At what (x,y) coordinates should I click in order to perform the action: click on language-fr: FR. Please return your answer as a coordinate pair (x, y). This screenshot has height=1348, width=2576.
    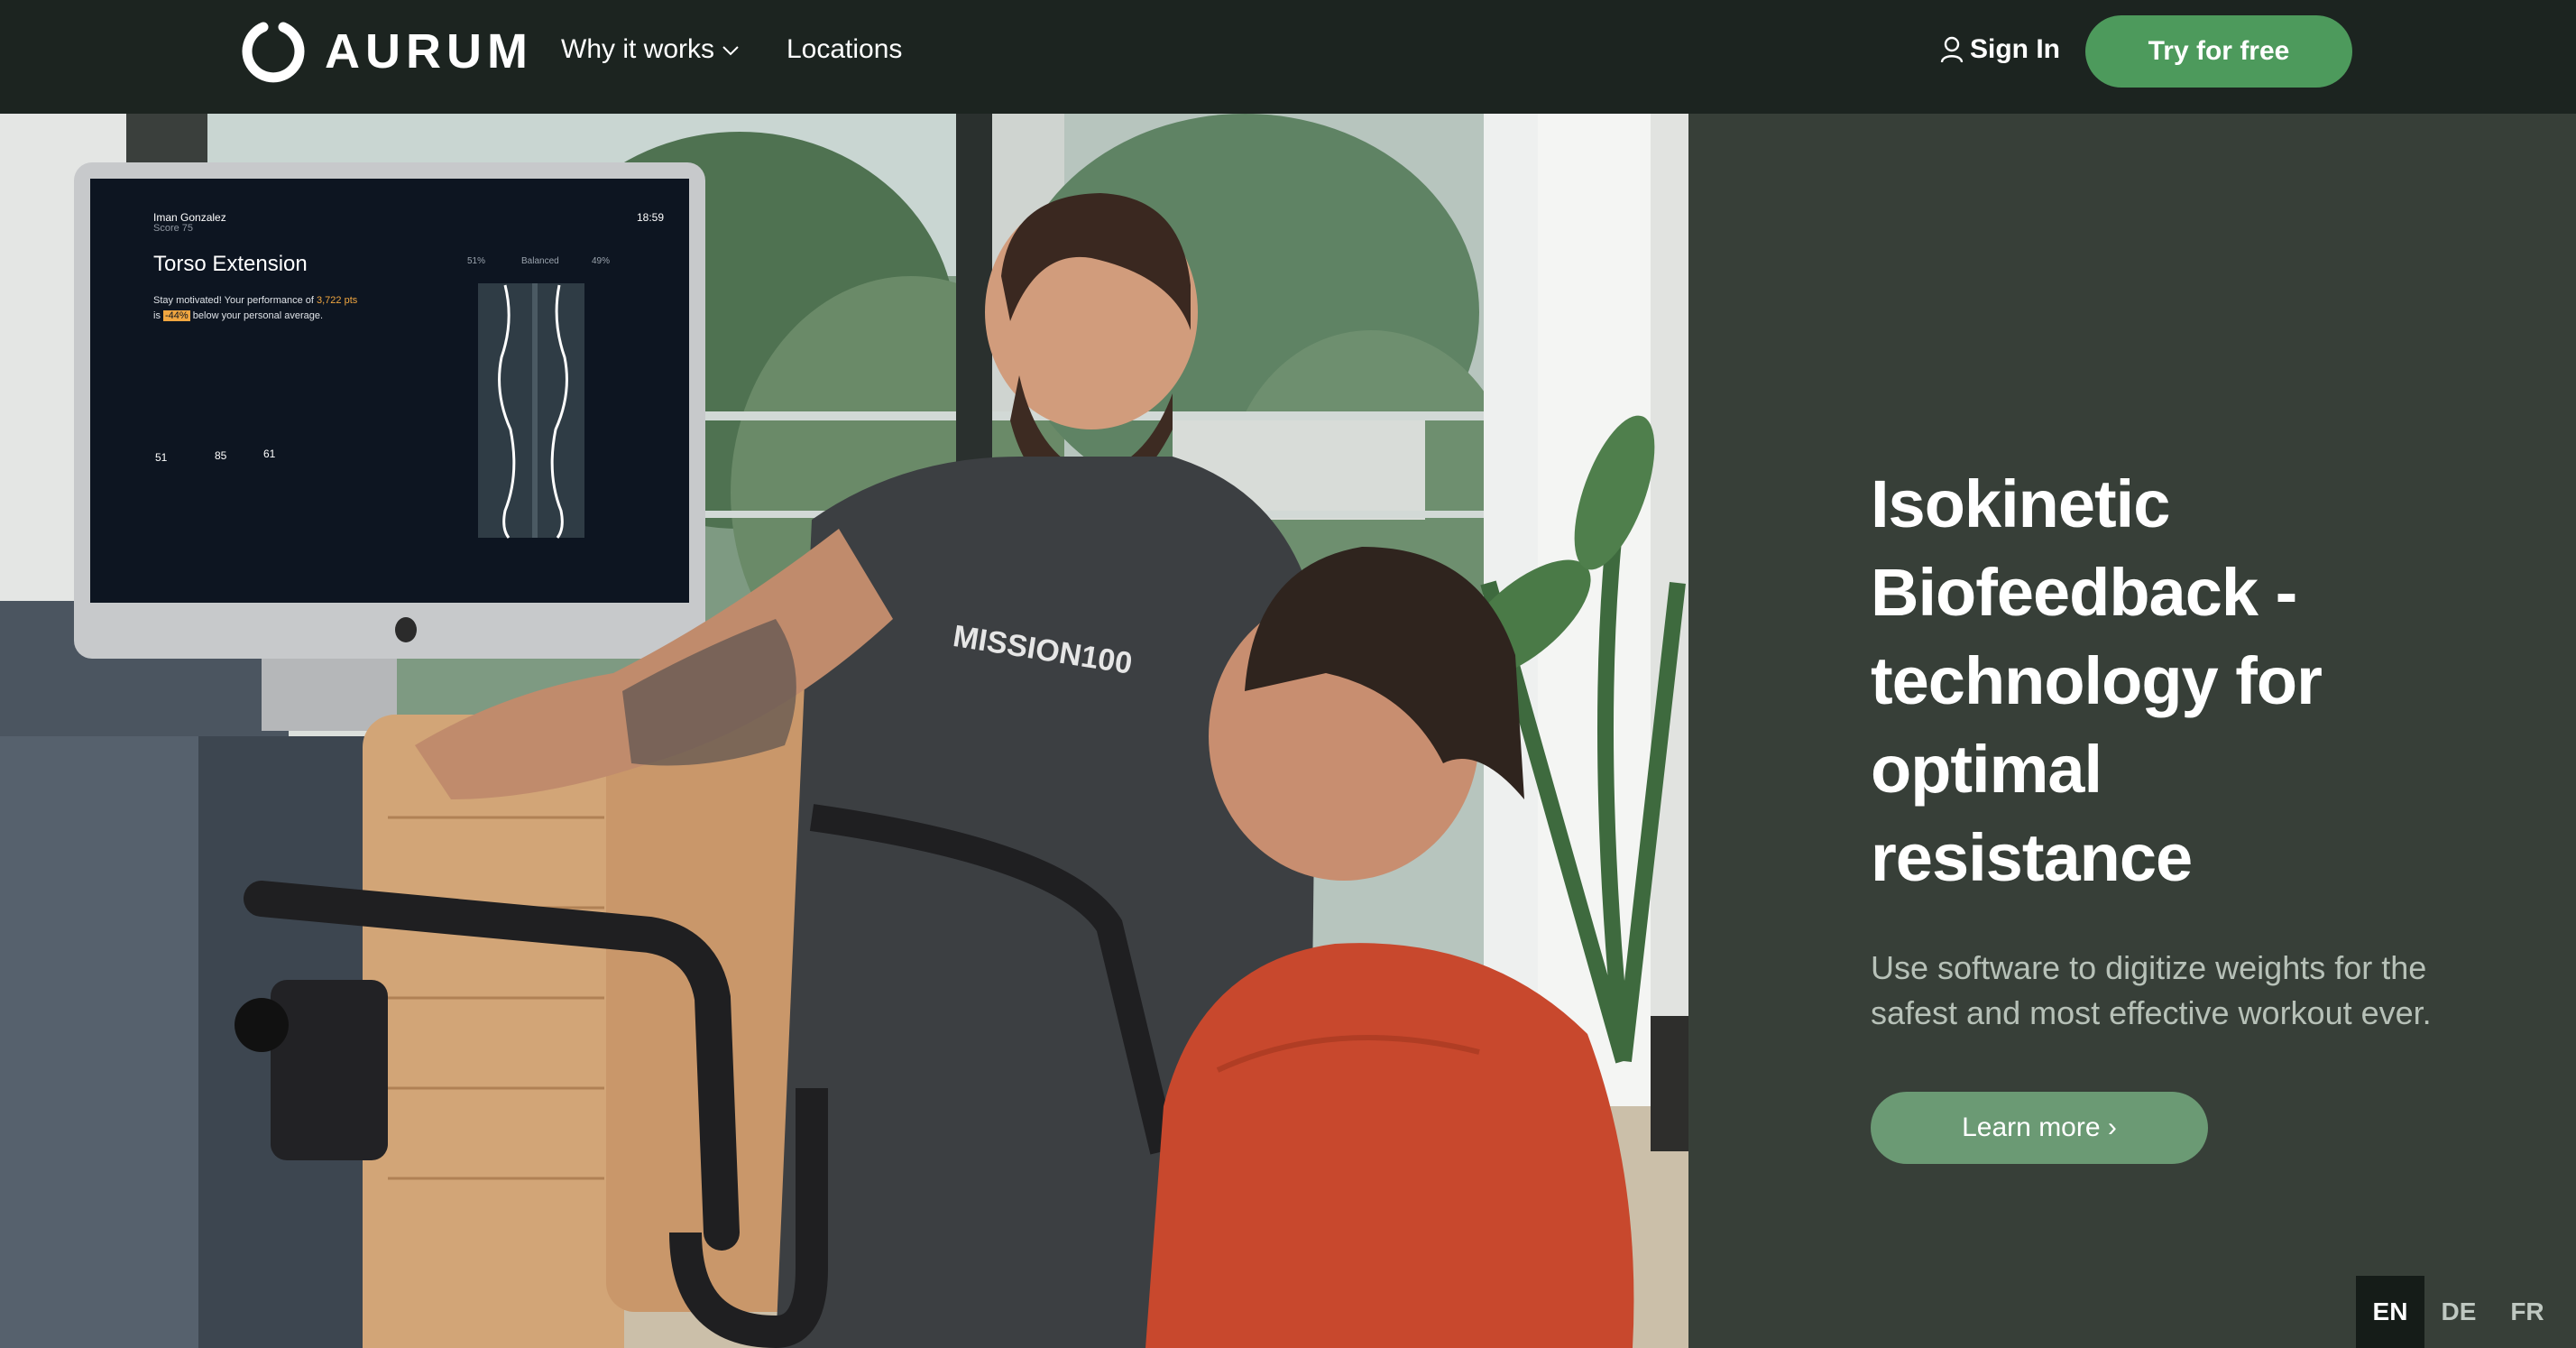
    Looking at the image, I should click on (2528, 1312).